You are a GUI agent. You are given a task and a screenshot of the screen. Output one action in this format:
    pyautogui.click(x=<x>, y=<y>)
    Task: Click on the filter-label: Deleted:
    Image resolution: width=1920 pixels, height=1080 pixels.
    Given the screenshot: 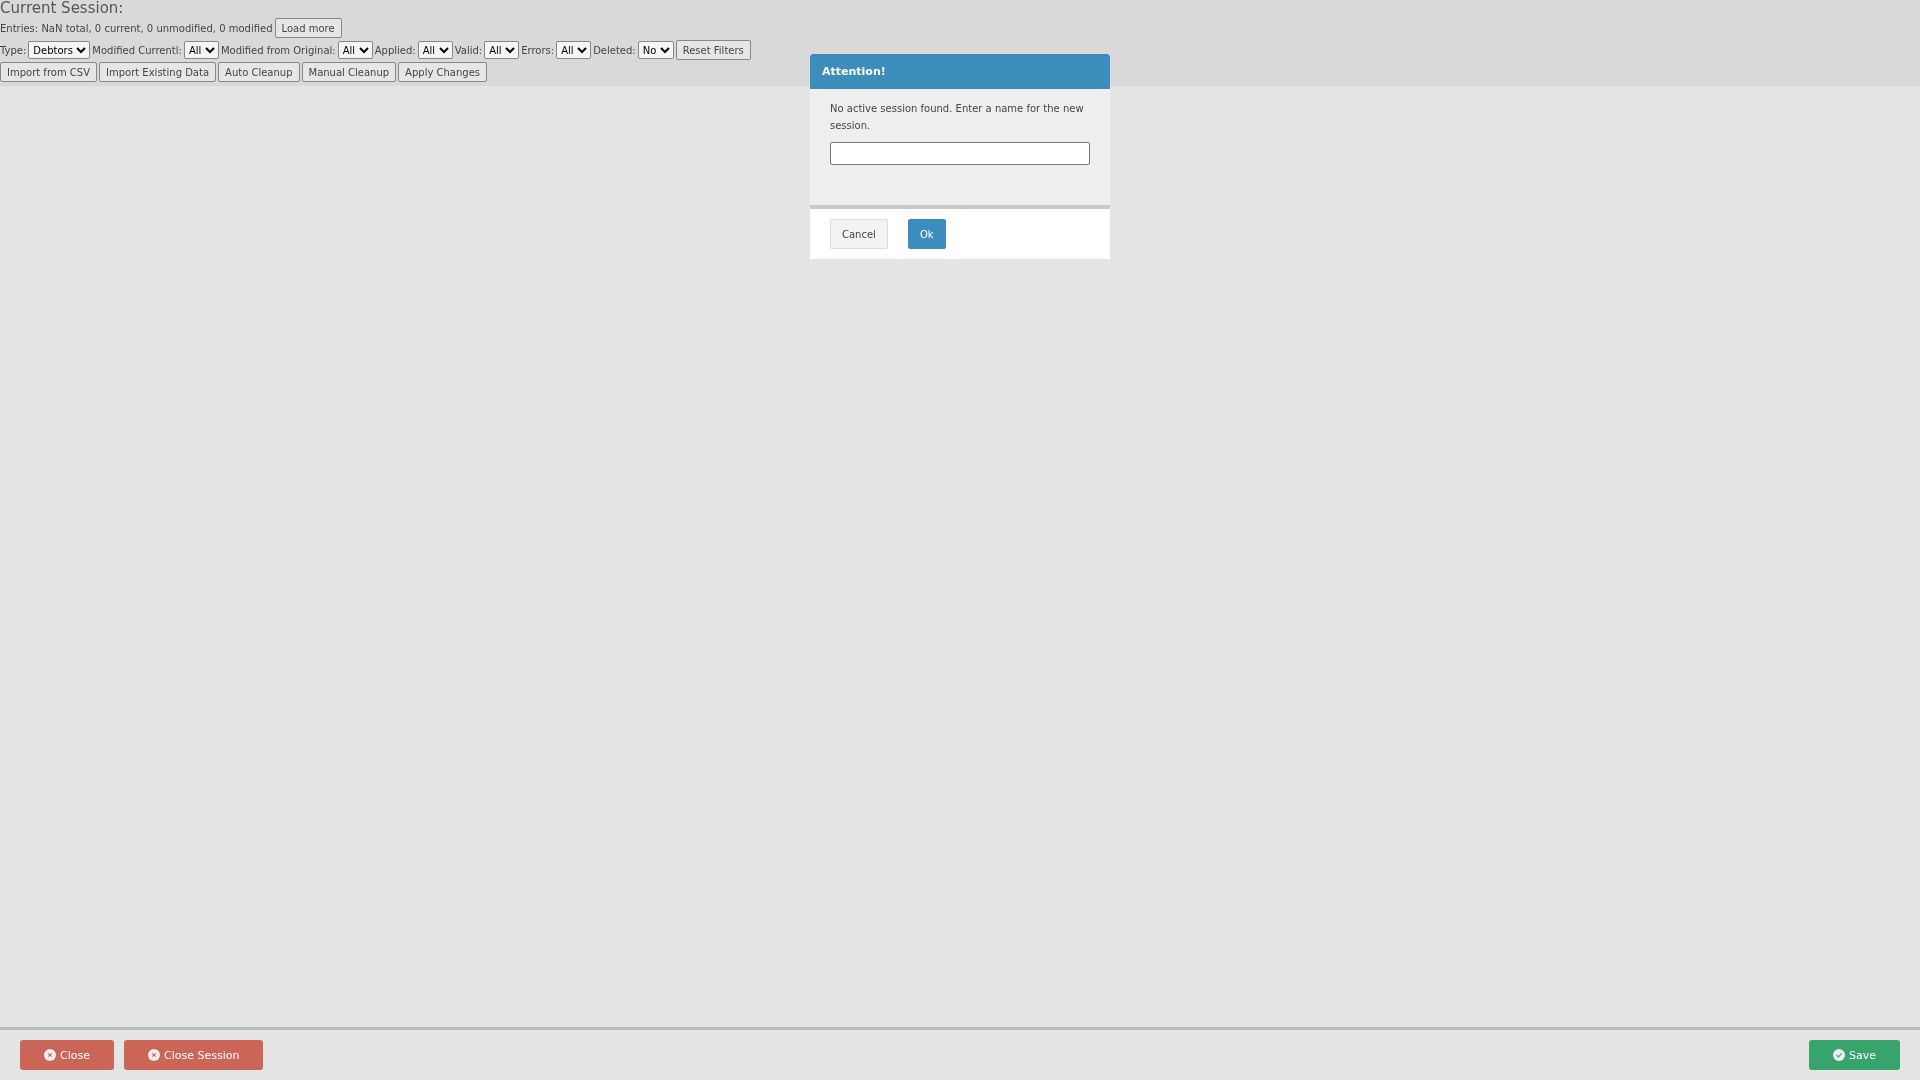 What is the action you would take?
    pyautogui.click(x=614, y=50)
    